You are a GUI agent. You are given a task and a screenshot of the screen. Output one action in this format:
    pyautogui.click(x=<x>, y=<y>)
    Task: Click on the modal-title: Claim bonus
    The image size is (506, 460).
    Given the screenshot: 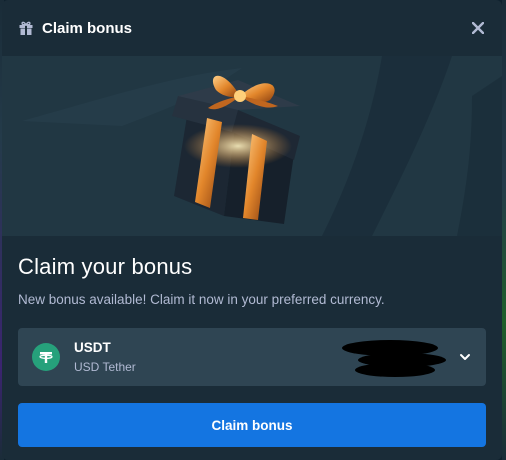 What is the action you would take?
    pyautogui.click(x=87, y=28)
    